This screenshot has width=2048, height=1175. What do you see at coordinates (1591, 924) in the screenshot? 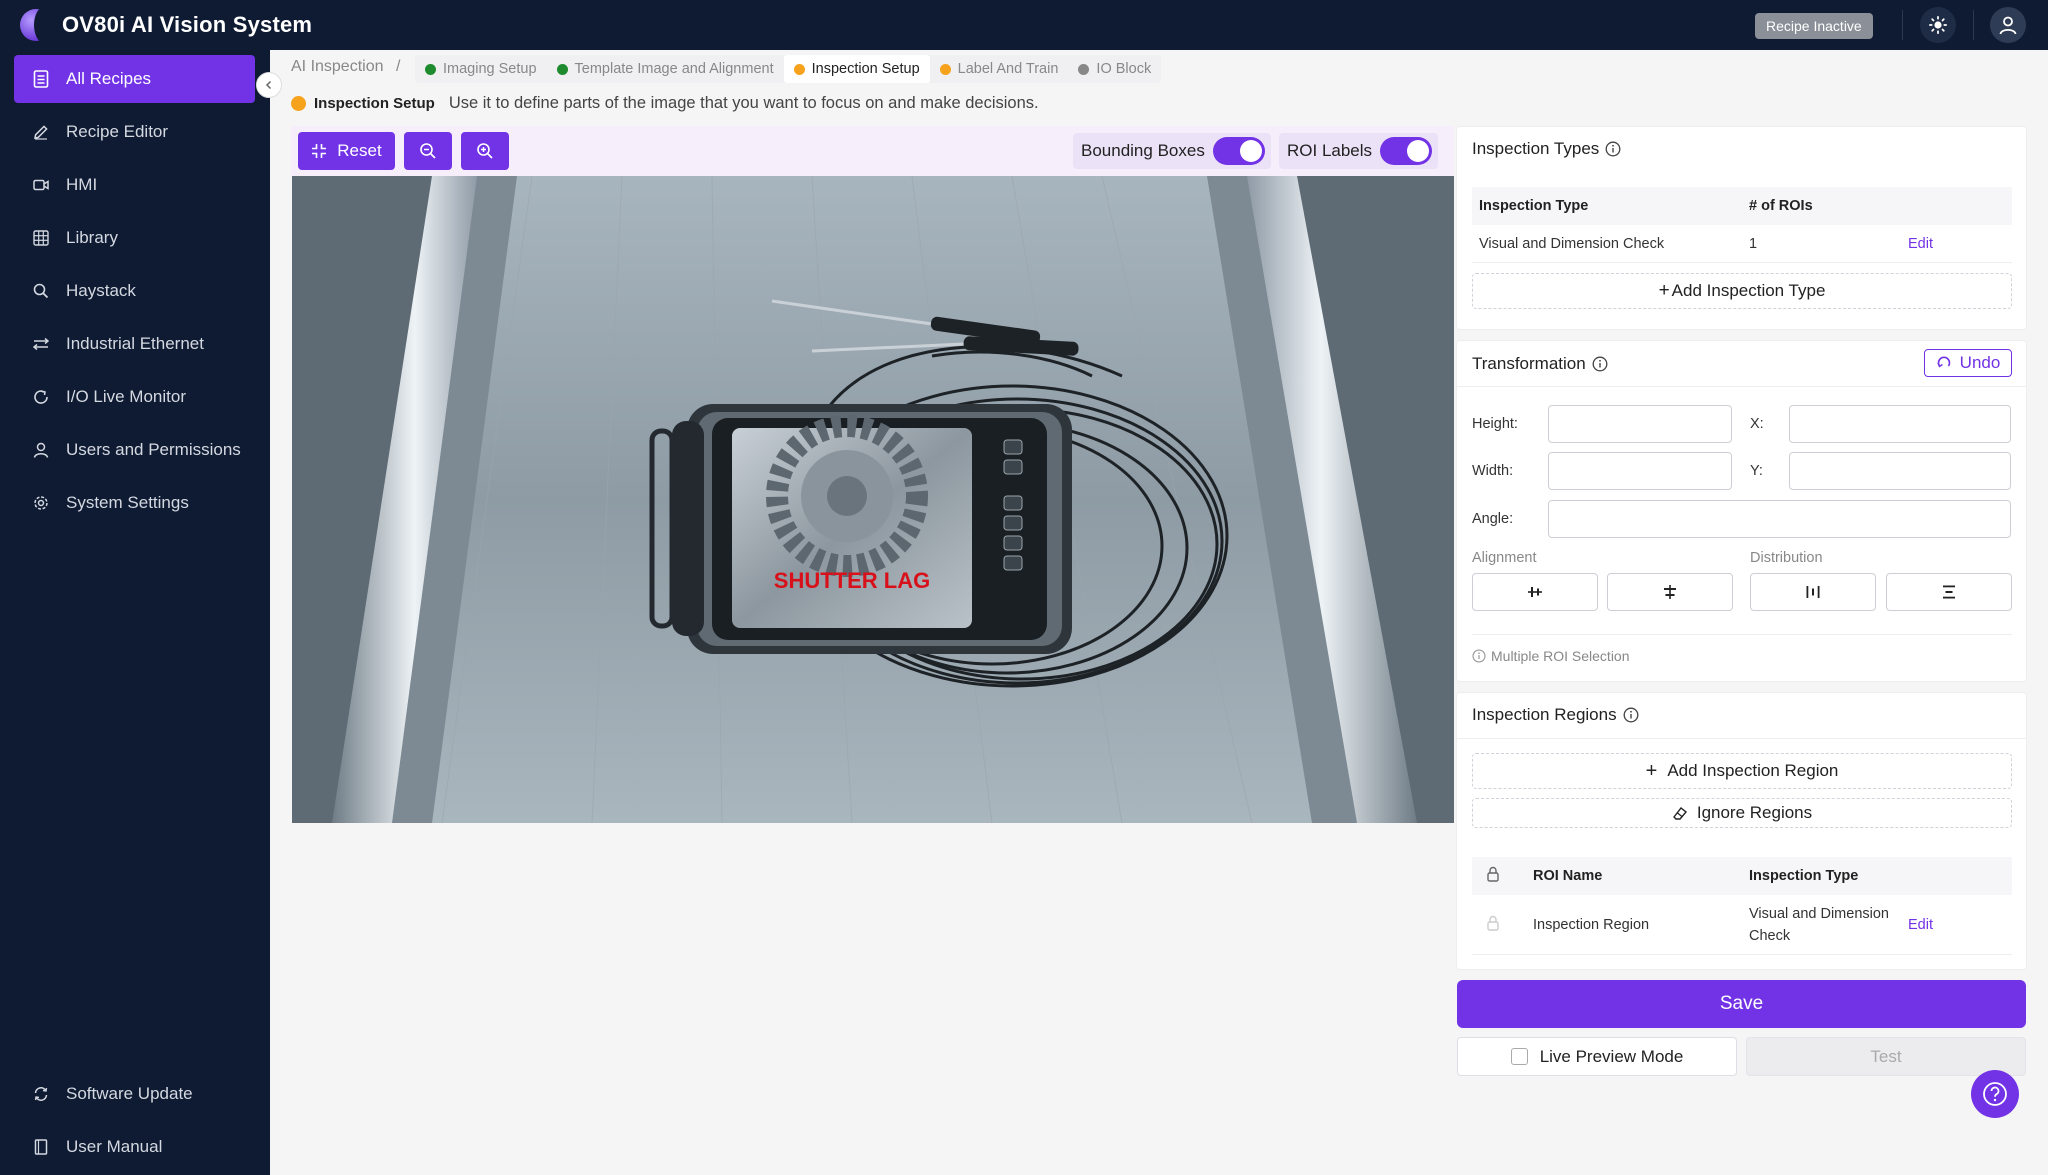
I see `roi-name-cell: Inspection Region` at bounding box center [1591, 924].